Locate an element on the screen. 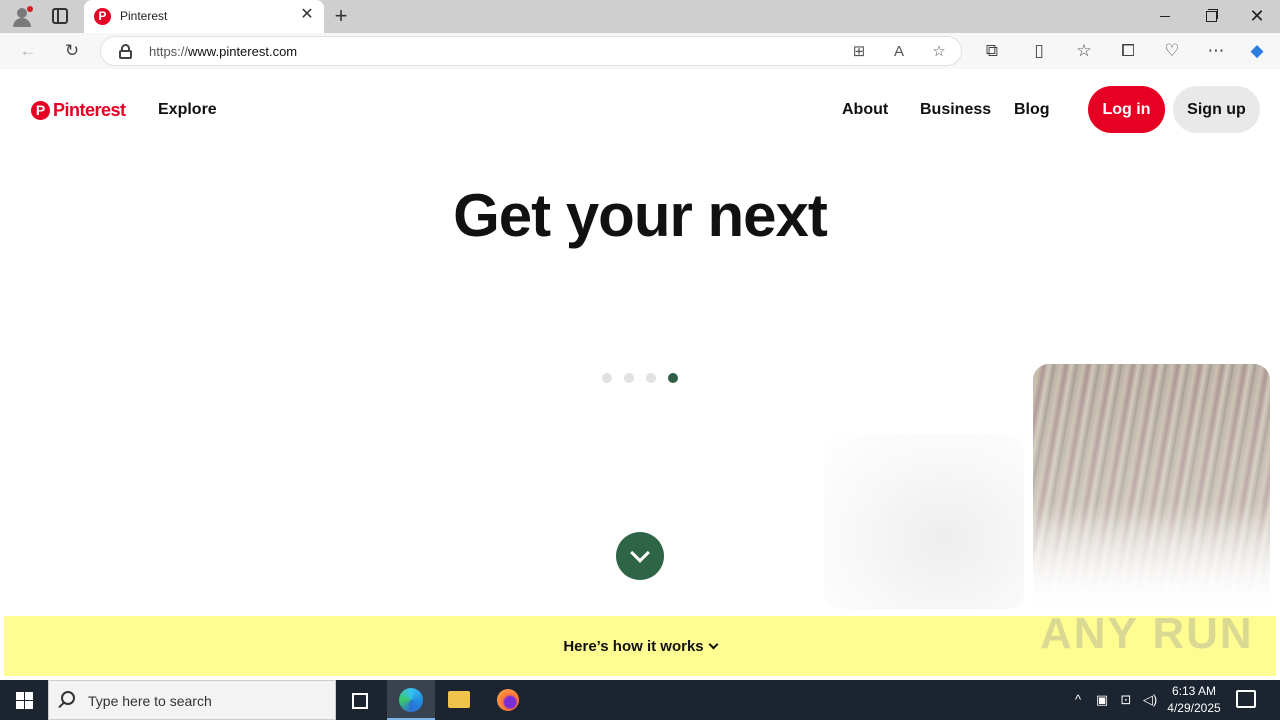 This screenshot has width=1280, height=720. faded-pin-image is located at coordinates (924, 521).